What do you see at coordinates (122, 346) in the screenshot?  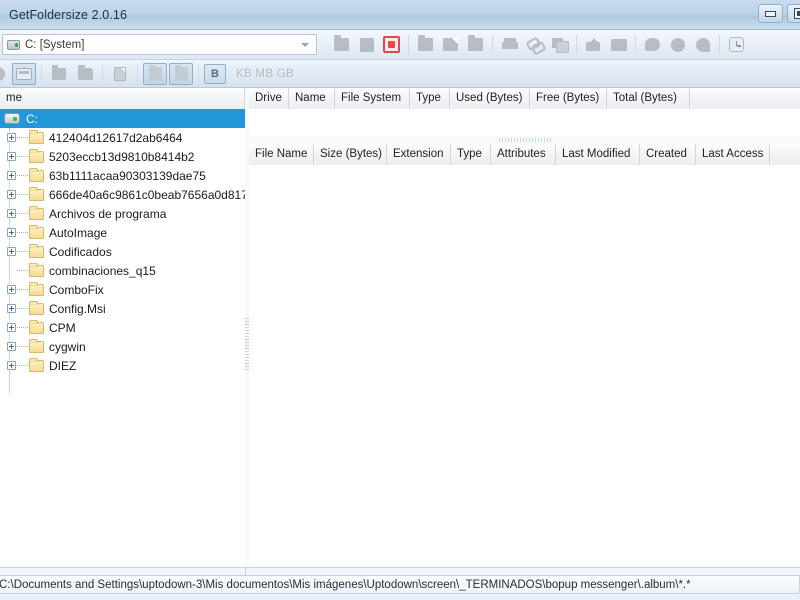 I see `tree-item-cygwin: cygwin` at bounding box center [122, 346].